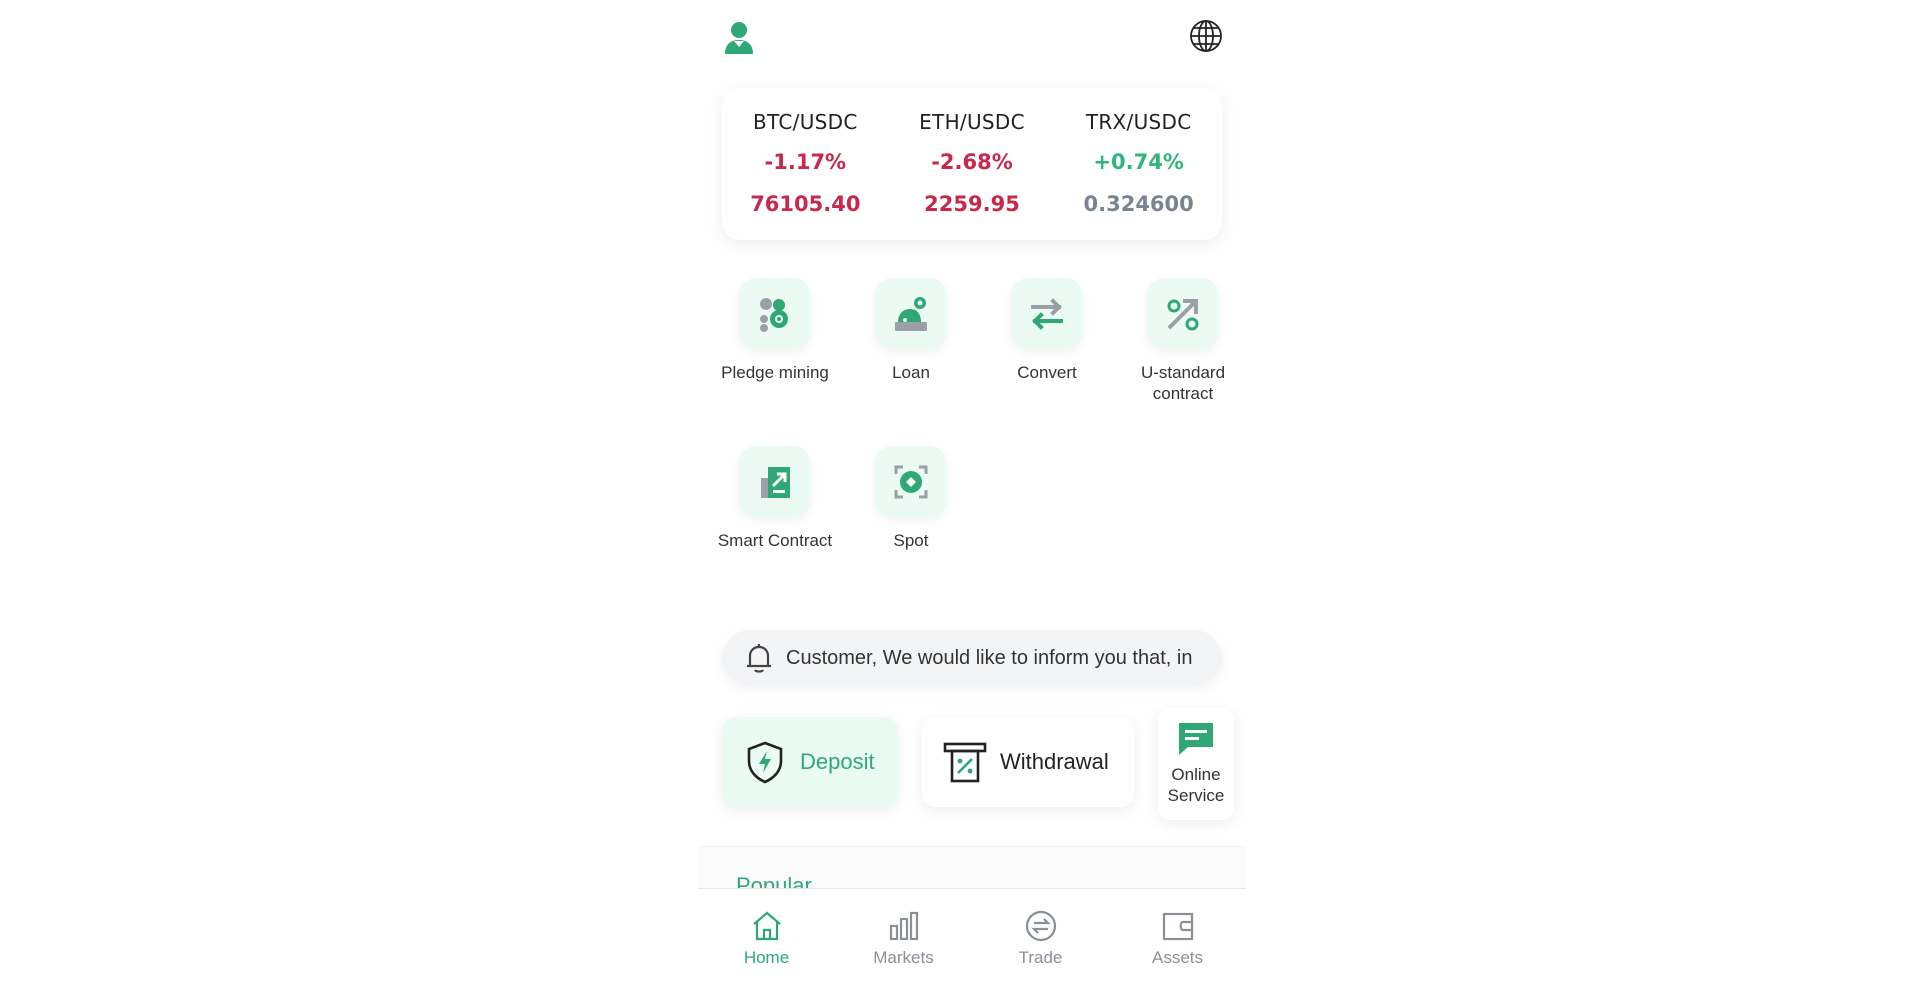 The height and width of the screenshot is (993, 1920). What do you see at coordinates (1054, 761) in the screenshot?
I see `withdrawal-label: Withdrawal` at bounding box center [1054, 761].